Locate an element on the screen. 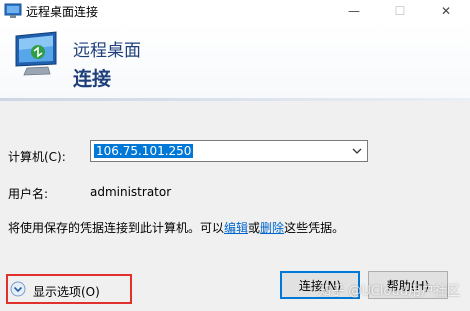  window-title: 远程桌面连接 is located at coordinates (62, 12).